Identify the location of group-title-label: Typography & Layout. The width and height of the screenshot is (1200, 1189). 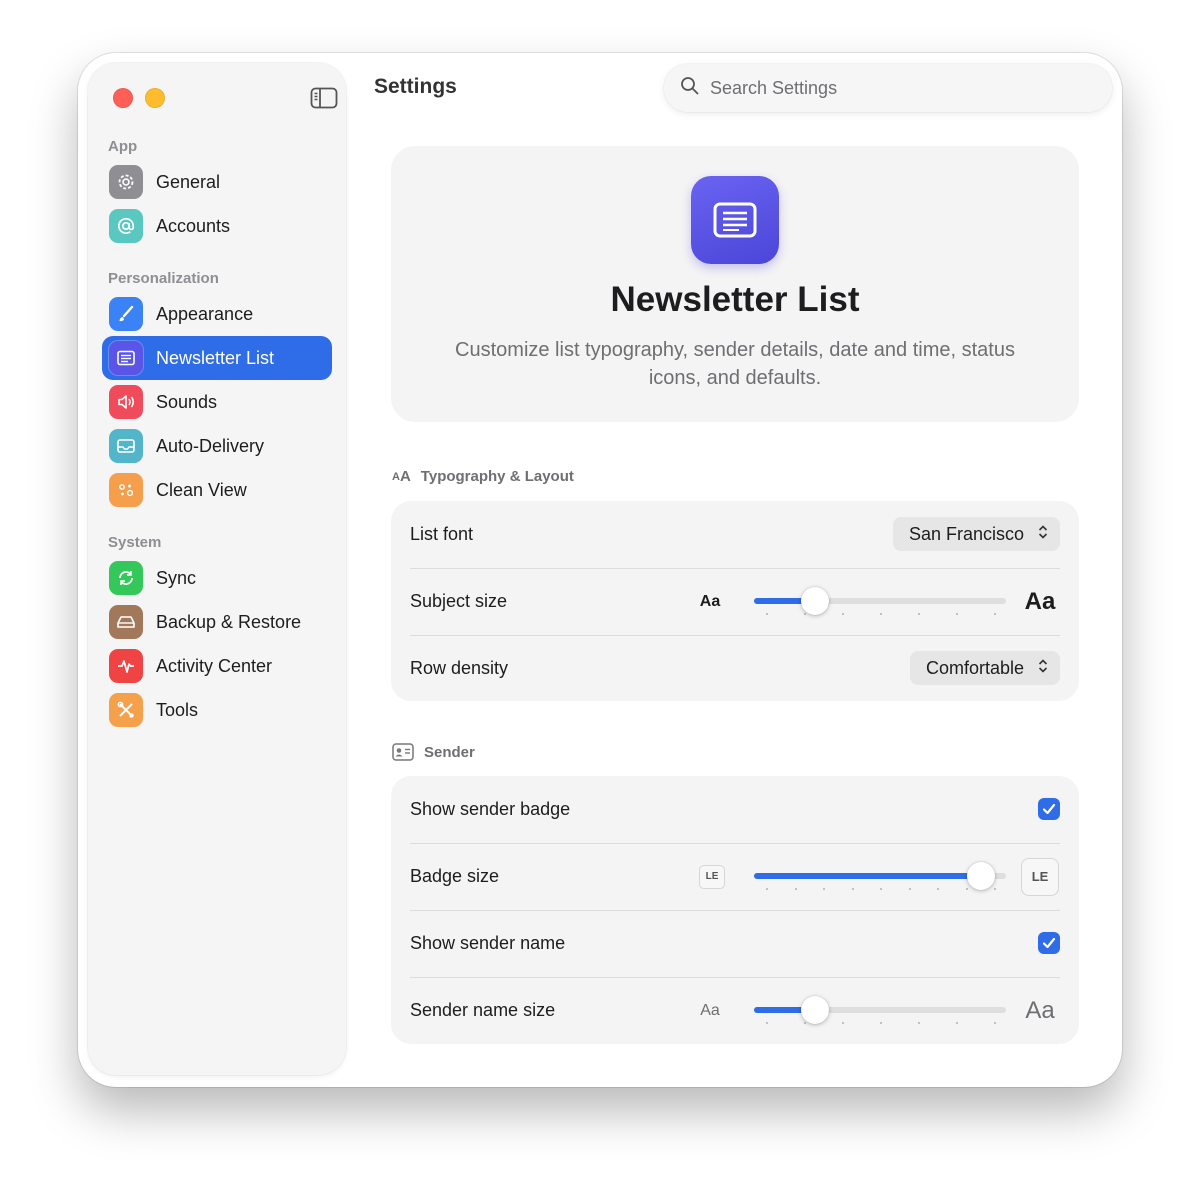
(497, 476).